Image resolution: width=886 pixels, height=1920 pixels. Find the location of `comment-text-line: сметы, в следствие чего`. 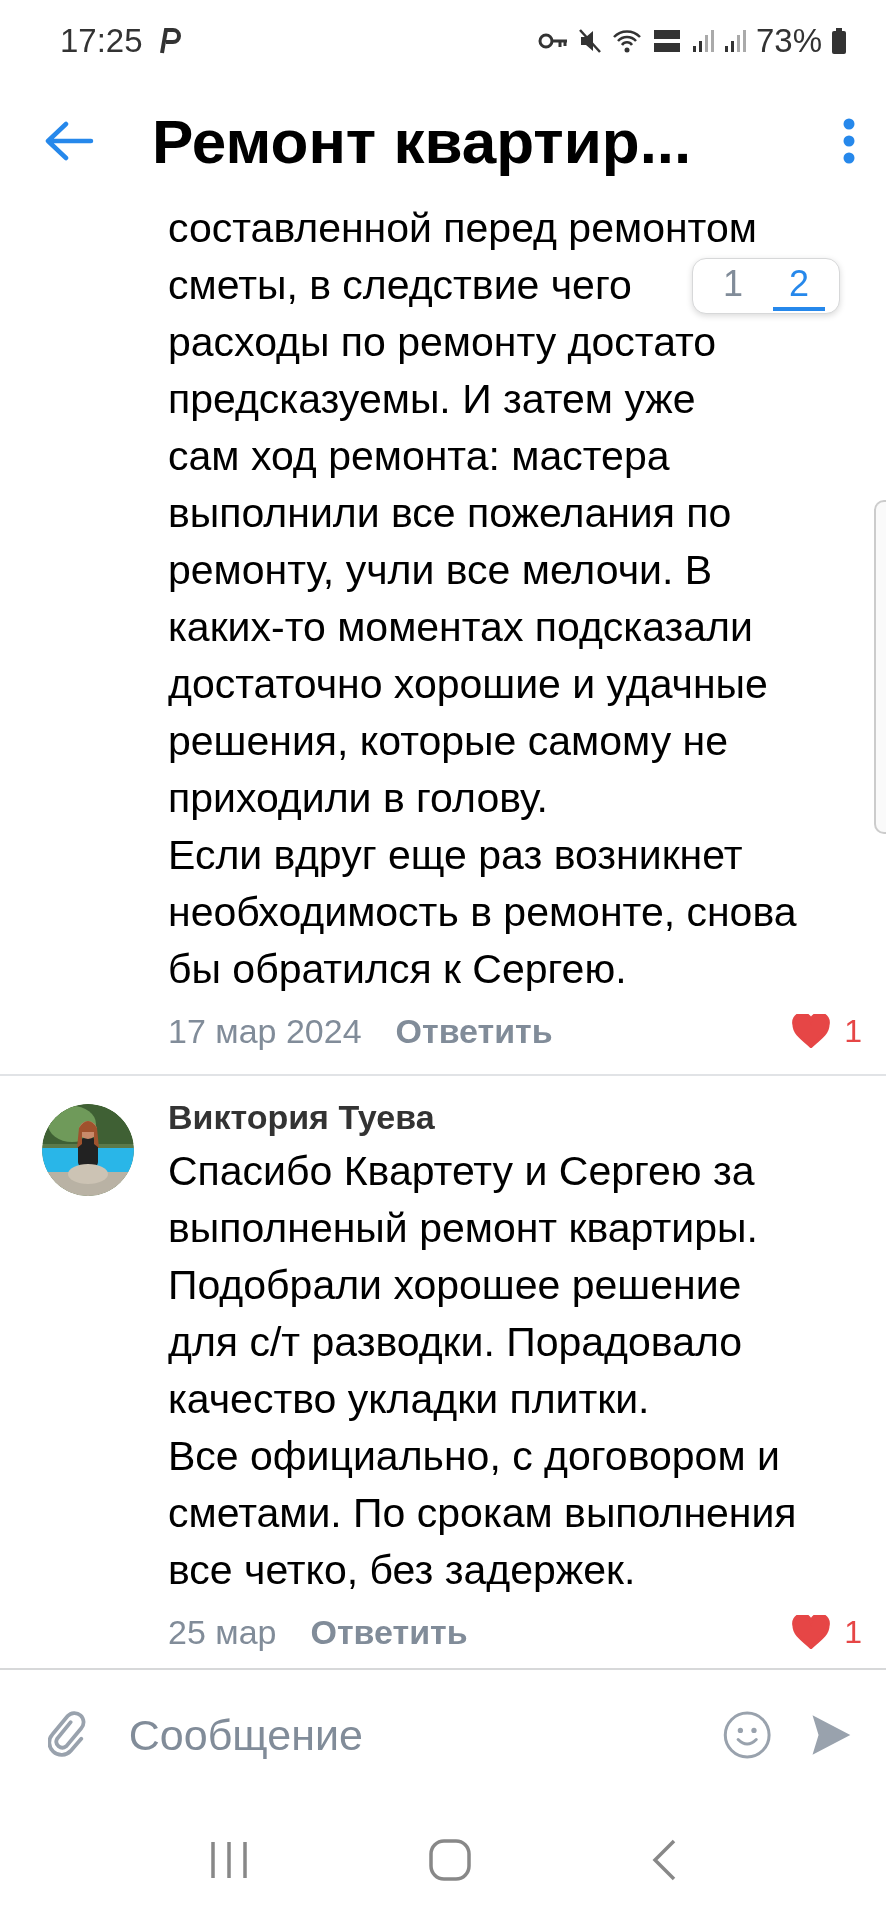

comment-text-line: сметы, в следствие чего is located at coordinates (400, 285).